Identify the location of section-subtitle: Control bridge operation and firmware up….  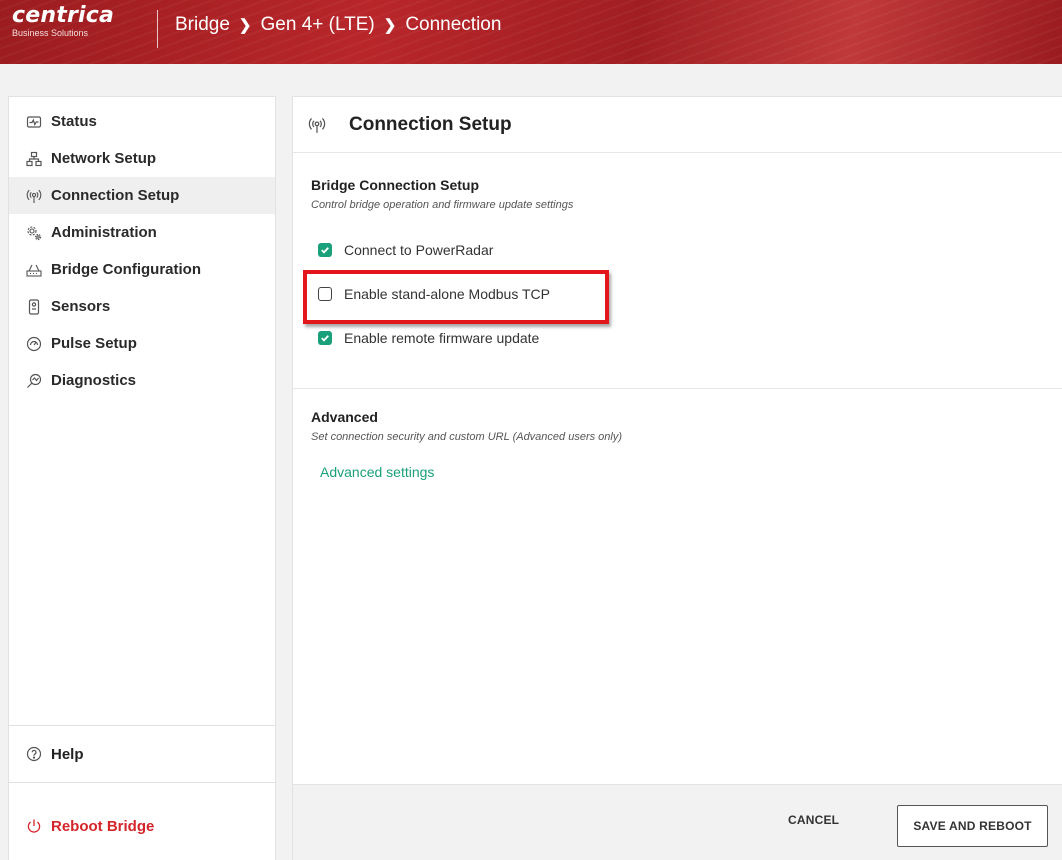
(442, 205).